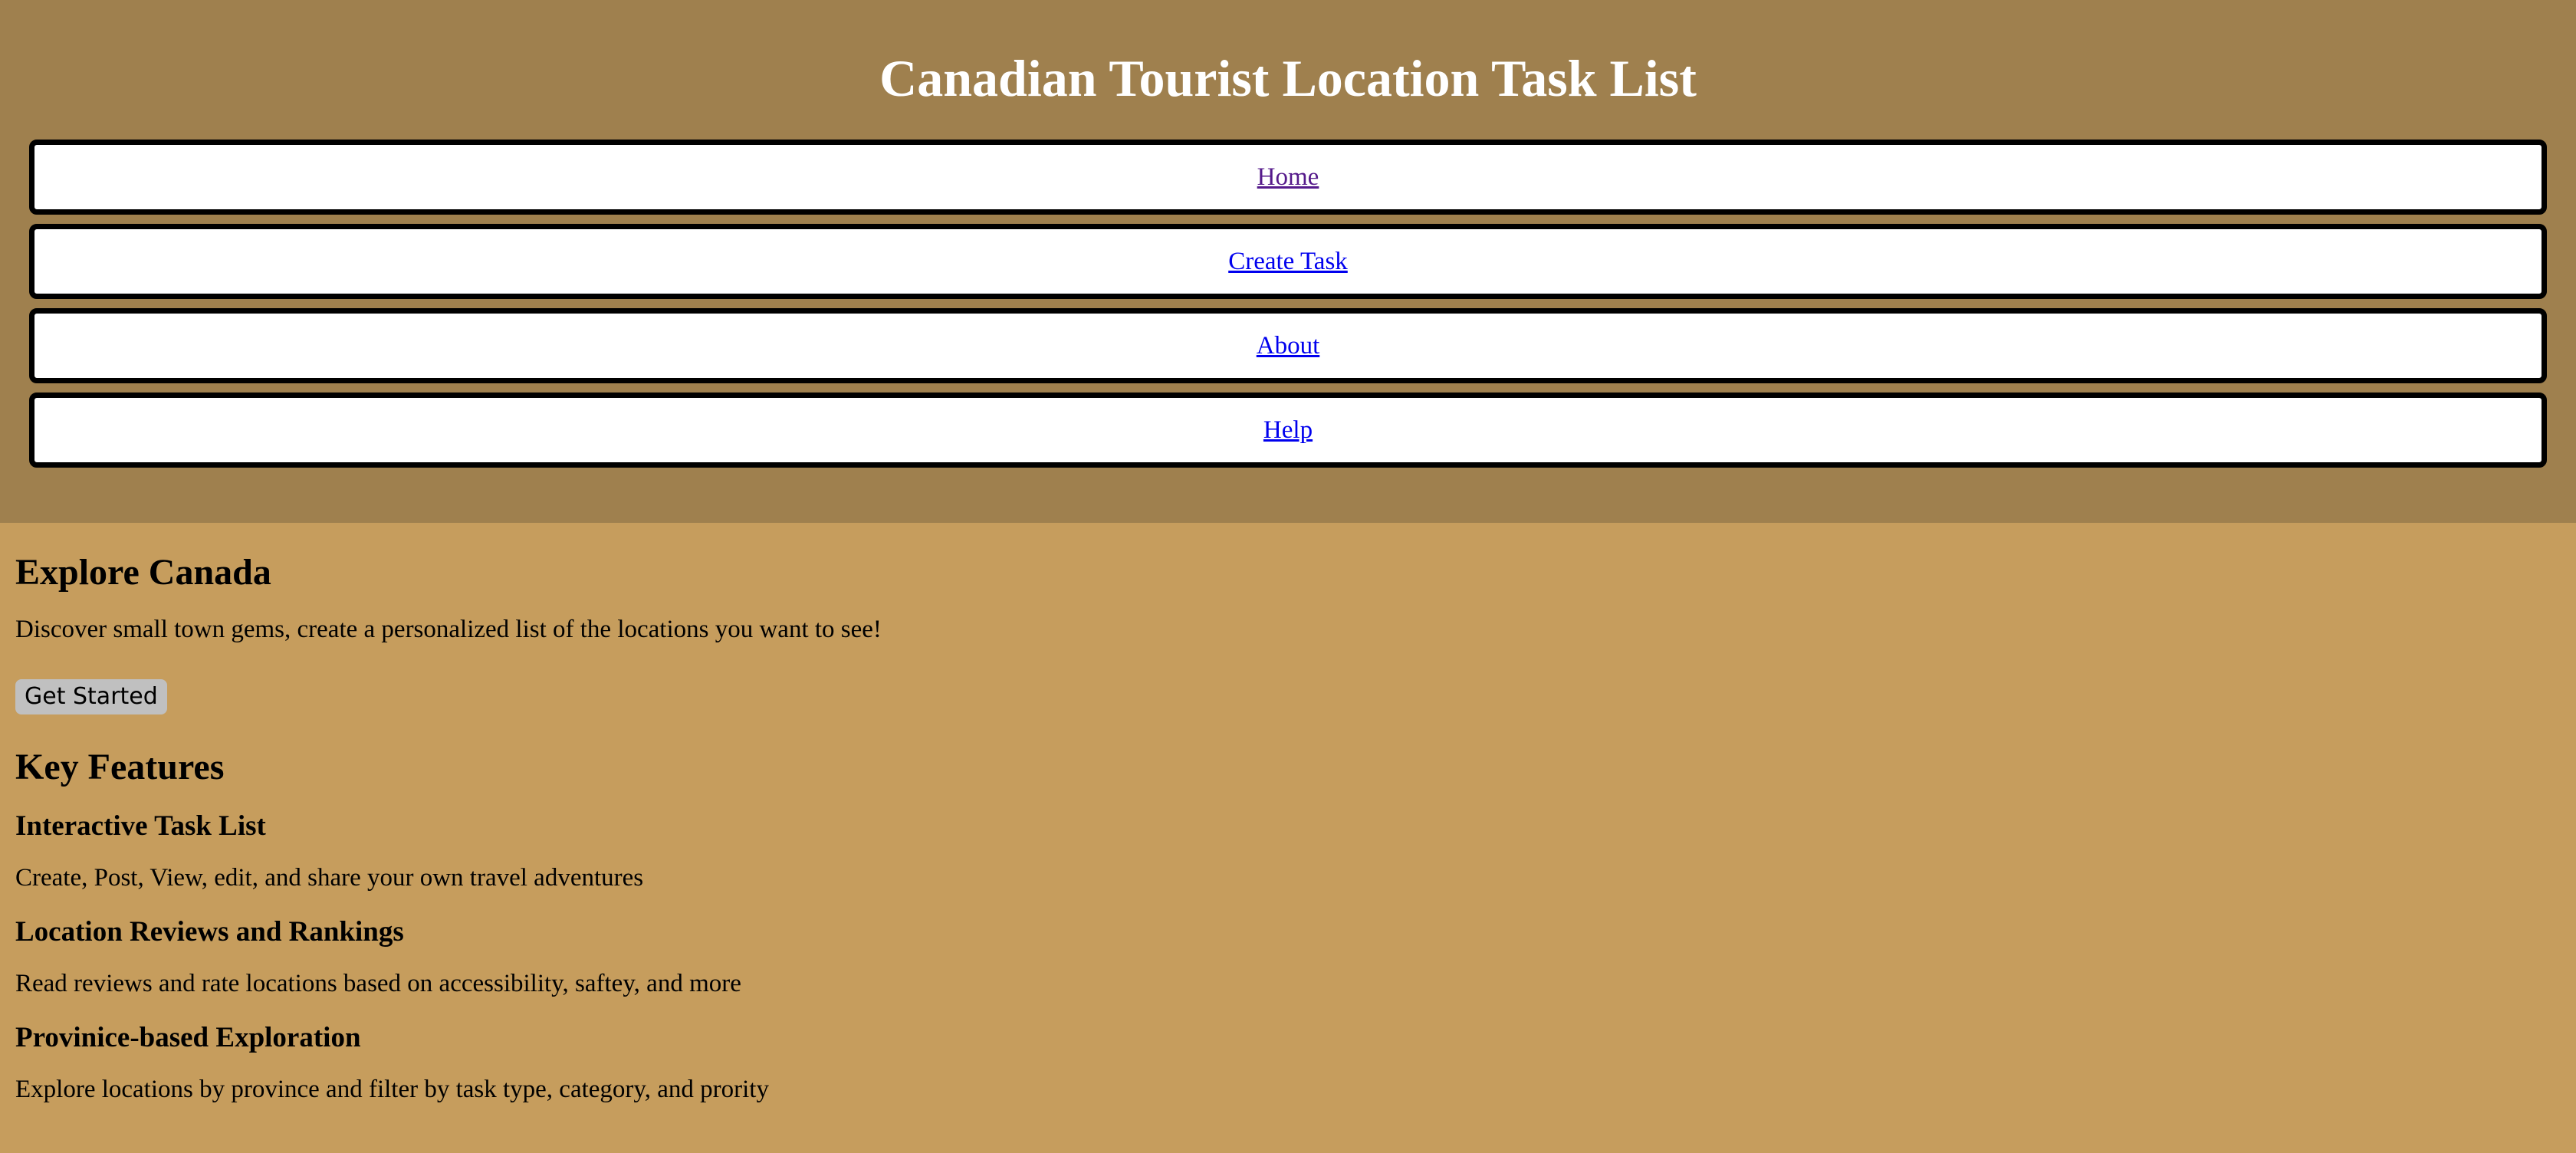 The image size is (2576, 1153). I want to click on feature-title: Interactive Task List, so click(141, 826).